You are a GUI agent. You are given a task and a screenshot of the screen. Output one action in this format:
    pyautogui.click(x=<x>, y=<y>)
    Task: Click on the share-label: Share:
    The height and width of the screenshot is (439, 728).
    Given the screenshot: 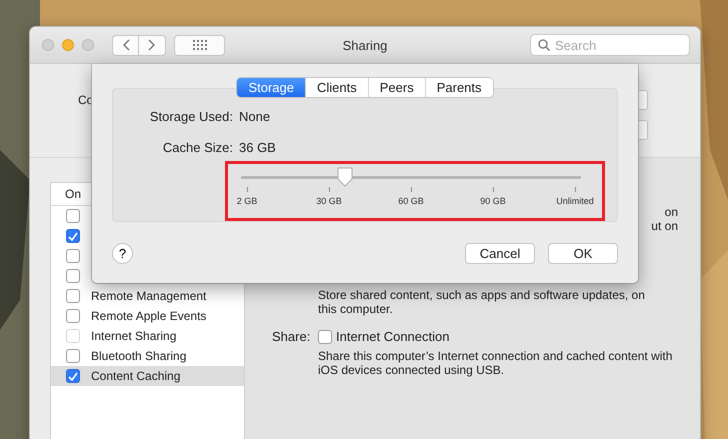 What is the action you would take?
    pyautogui.click(x=292, y=336)
    